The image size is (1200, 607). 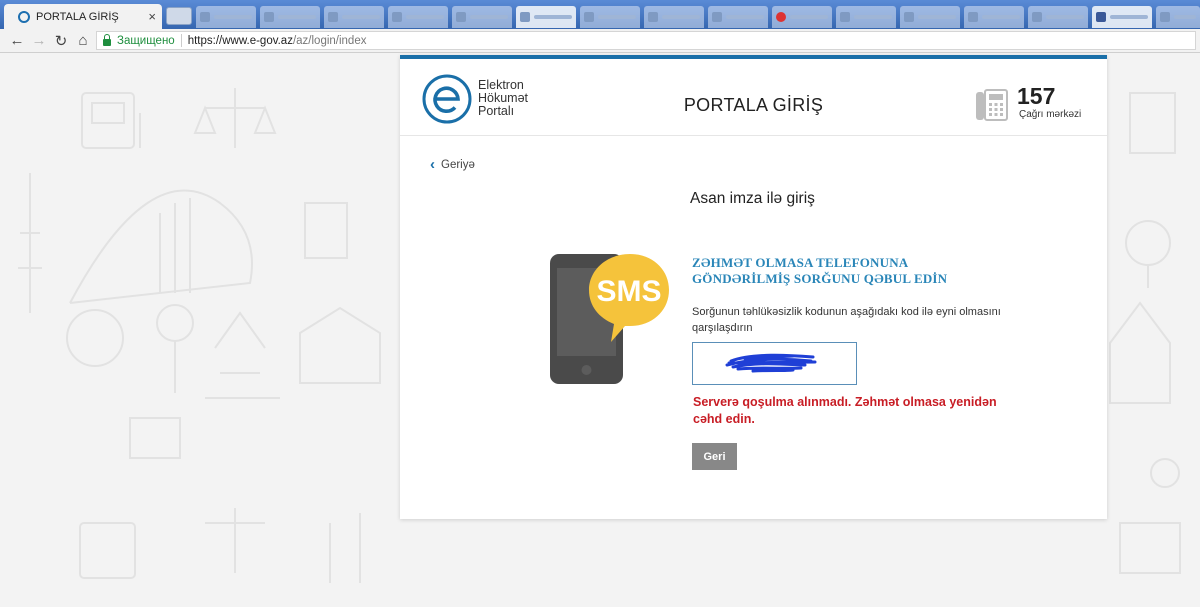 What do you see at coordinates (628, 291) in the screenshot?
I see `sms-label: SMS` at bounding box center [628, 291].